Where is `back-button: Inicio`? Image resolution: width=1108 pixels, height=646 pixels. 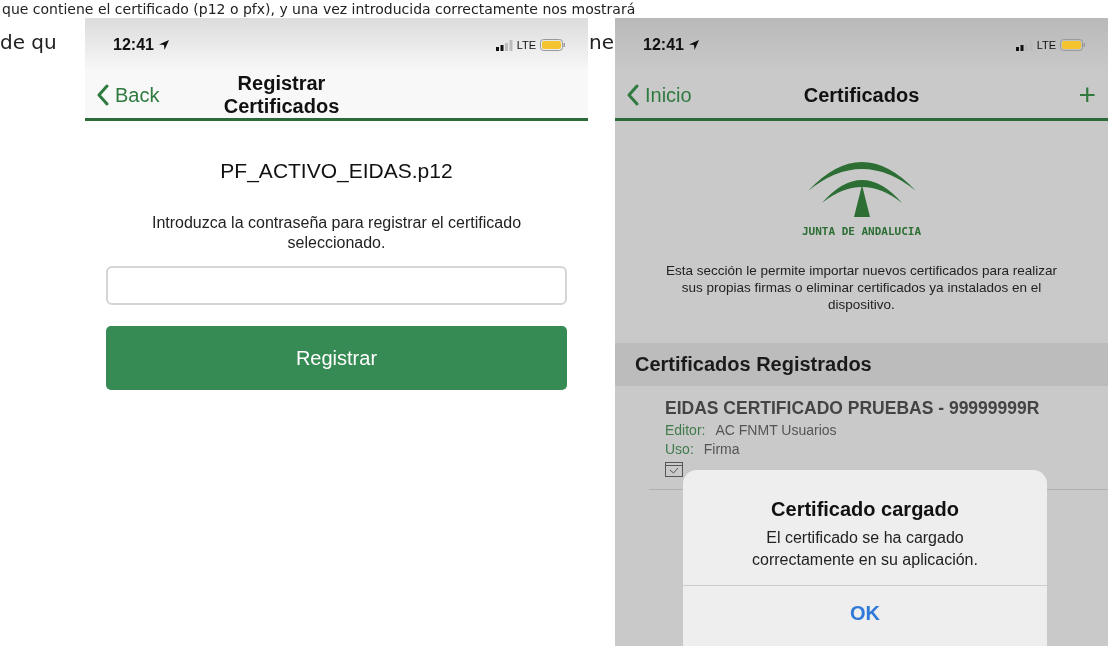 back-button: Inicio is located at coordinates (682, 95).